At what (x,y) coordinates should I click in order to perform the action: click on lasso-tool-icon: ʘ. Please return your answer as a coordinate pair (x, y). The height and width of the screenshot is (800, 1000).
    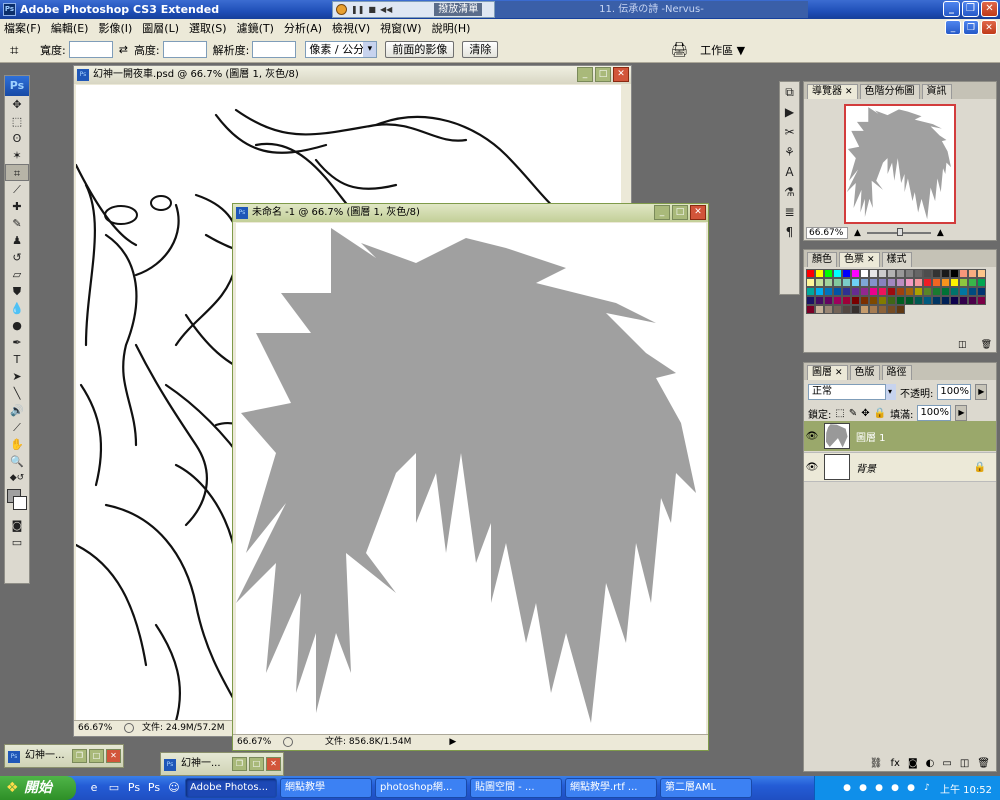
    Looking at the image, I should click on (17, 138).